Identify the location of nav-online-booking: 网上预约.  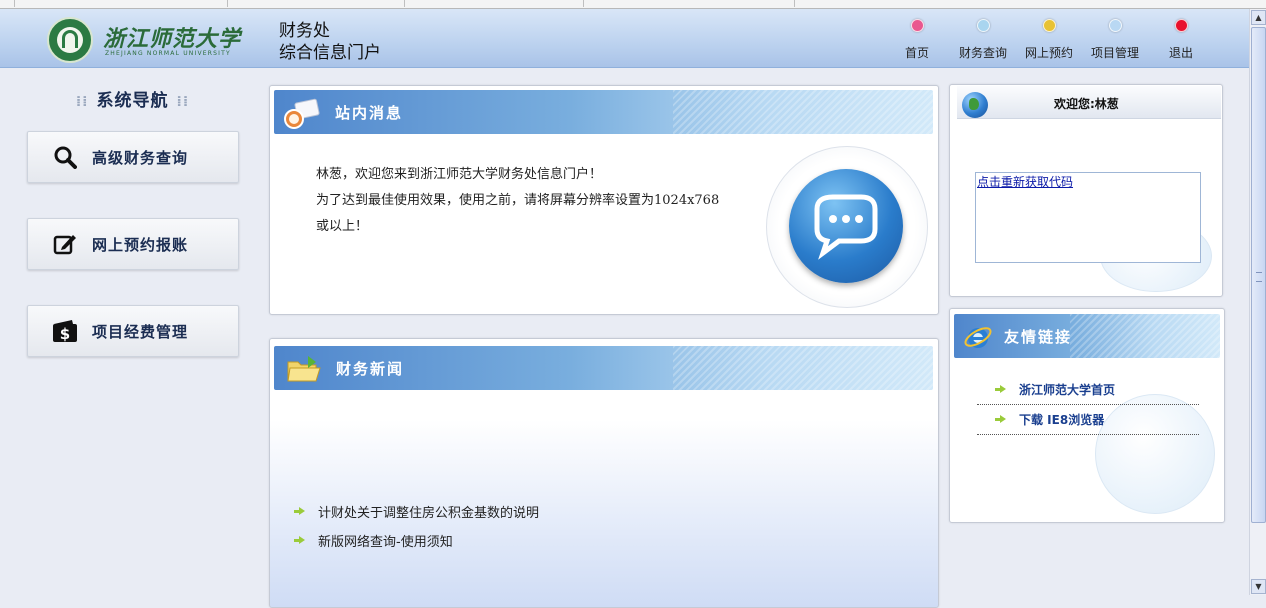
(1049, 40).